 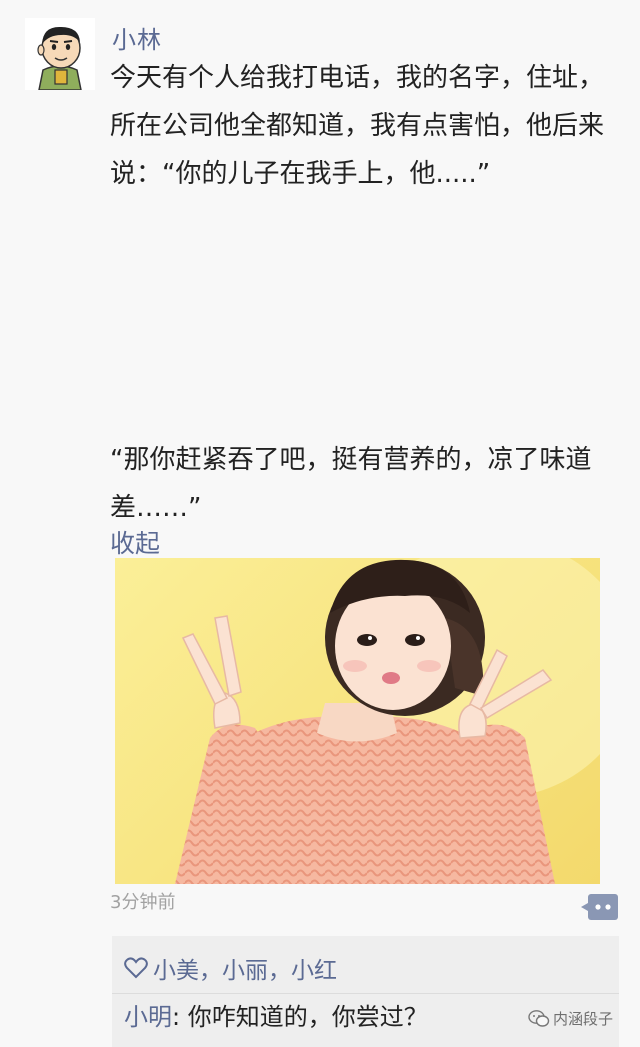 I want to click on comment-item: 小明: 你咋知道的，你尝过？, so click(x=276, y=1017).